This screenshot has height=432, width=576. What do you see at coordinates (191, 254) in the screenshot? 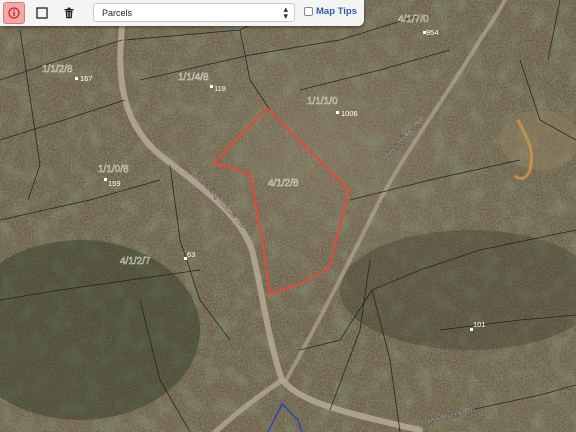
I see `parcel-number: 63` at bounding box center [191, 254].